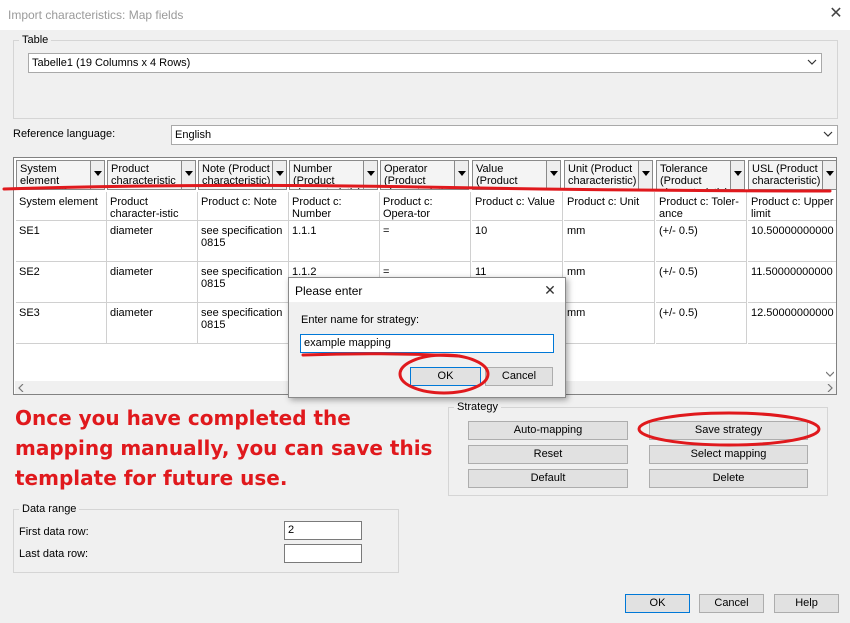 This screenshot has height=623, width=850. Describe the element at coordinates (334, 241) in the screenshot. I see `grid-cell: 1.1.1` at that location.